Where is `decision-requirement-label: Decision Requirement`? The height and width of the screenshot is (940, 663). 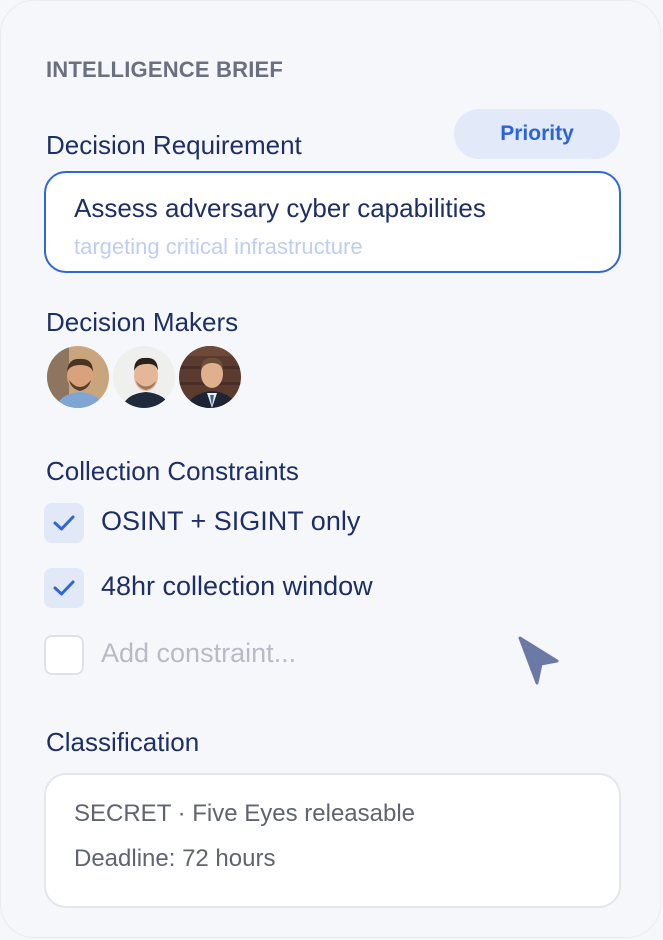 decision-requirement-label: Decision Requirement is located at coordinates (174, 145).